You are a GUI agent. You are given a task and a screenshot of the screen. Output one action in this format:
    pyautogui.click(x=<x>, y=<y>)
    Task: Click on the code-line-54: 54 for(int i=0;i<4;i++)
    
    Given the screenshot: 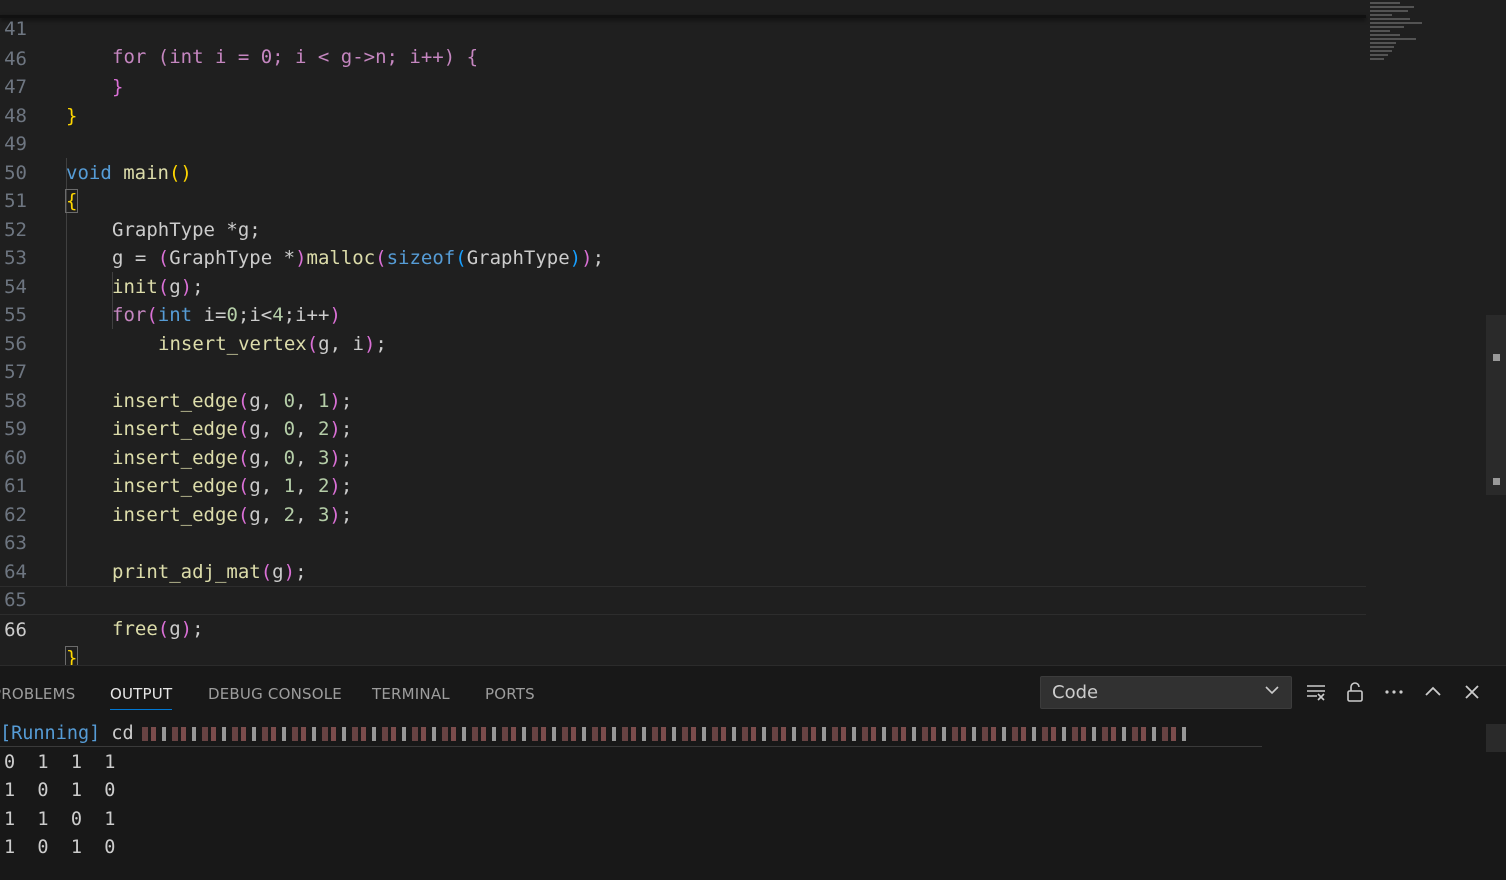 What is the action you would take?
    pyautogui.click(x=683, y=285)
    